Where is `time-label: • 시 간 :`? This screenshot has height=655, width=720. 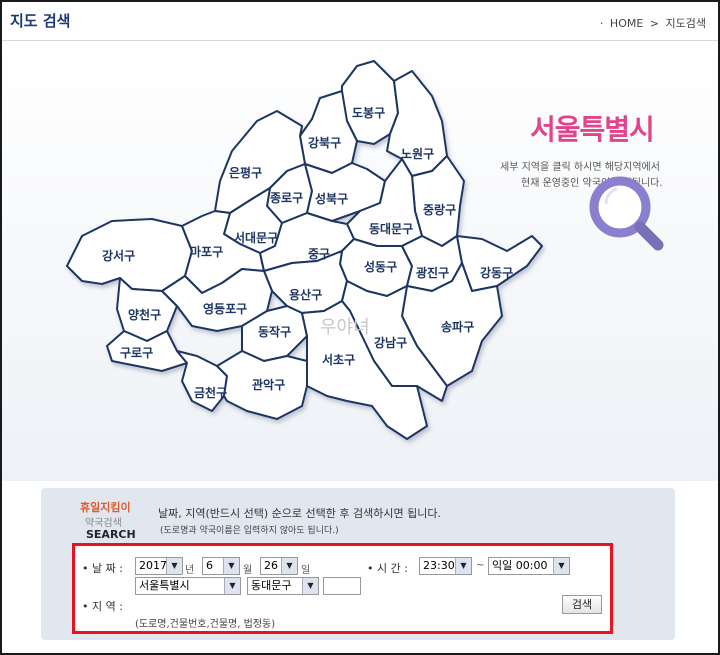 time-label: • 시 간 : is located at coordinates (387, 568).